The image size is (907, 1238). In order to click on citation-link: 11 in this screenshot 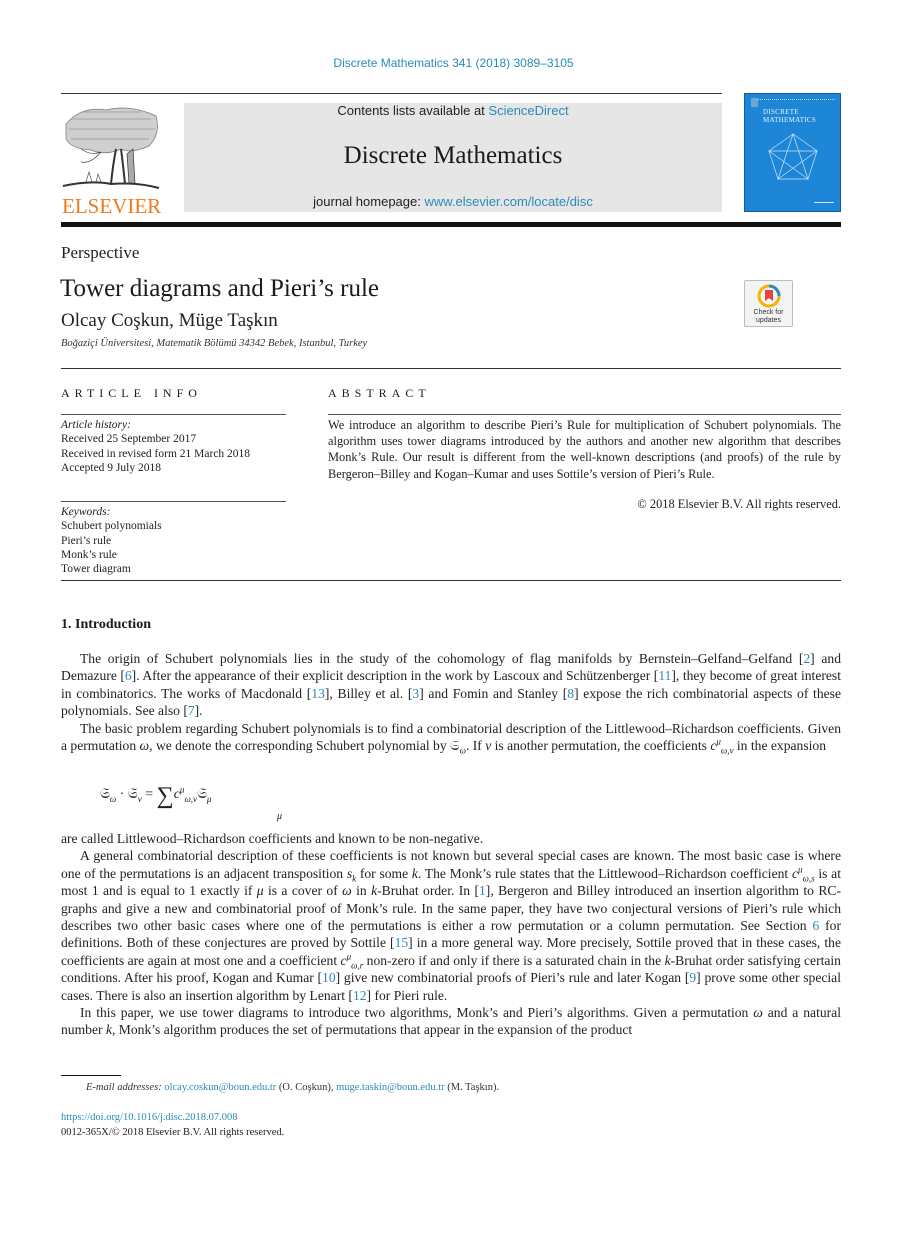, I will do `click(664, 675)`.